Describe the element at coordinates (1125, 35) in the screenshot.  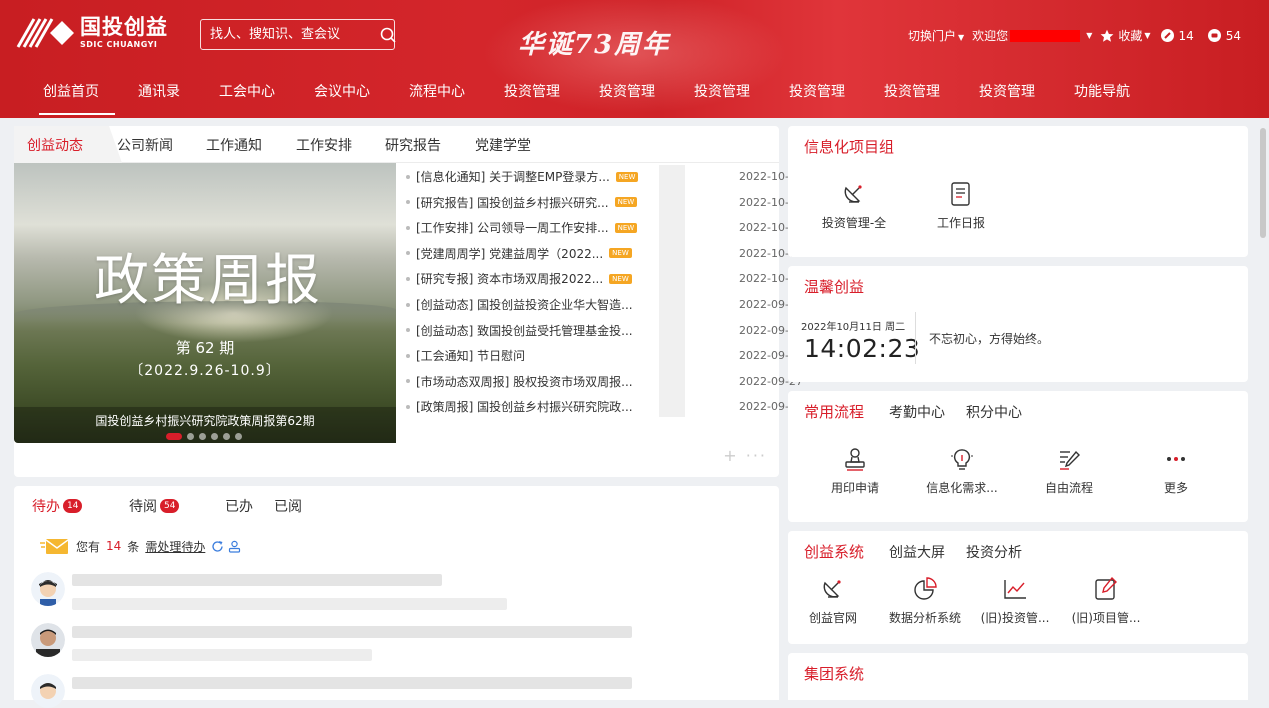
I see `favorites-menu: 收藏 ▼` at that location.